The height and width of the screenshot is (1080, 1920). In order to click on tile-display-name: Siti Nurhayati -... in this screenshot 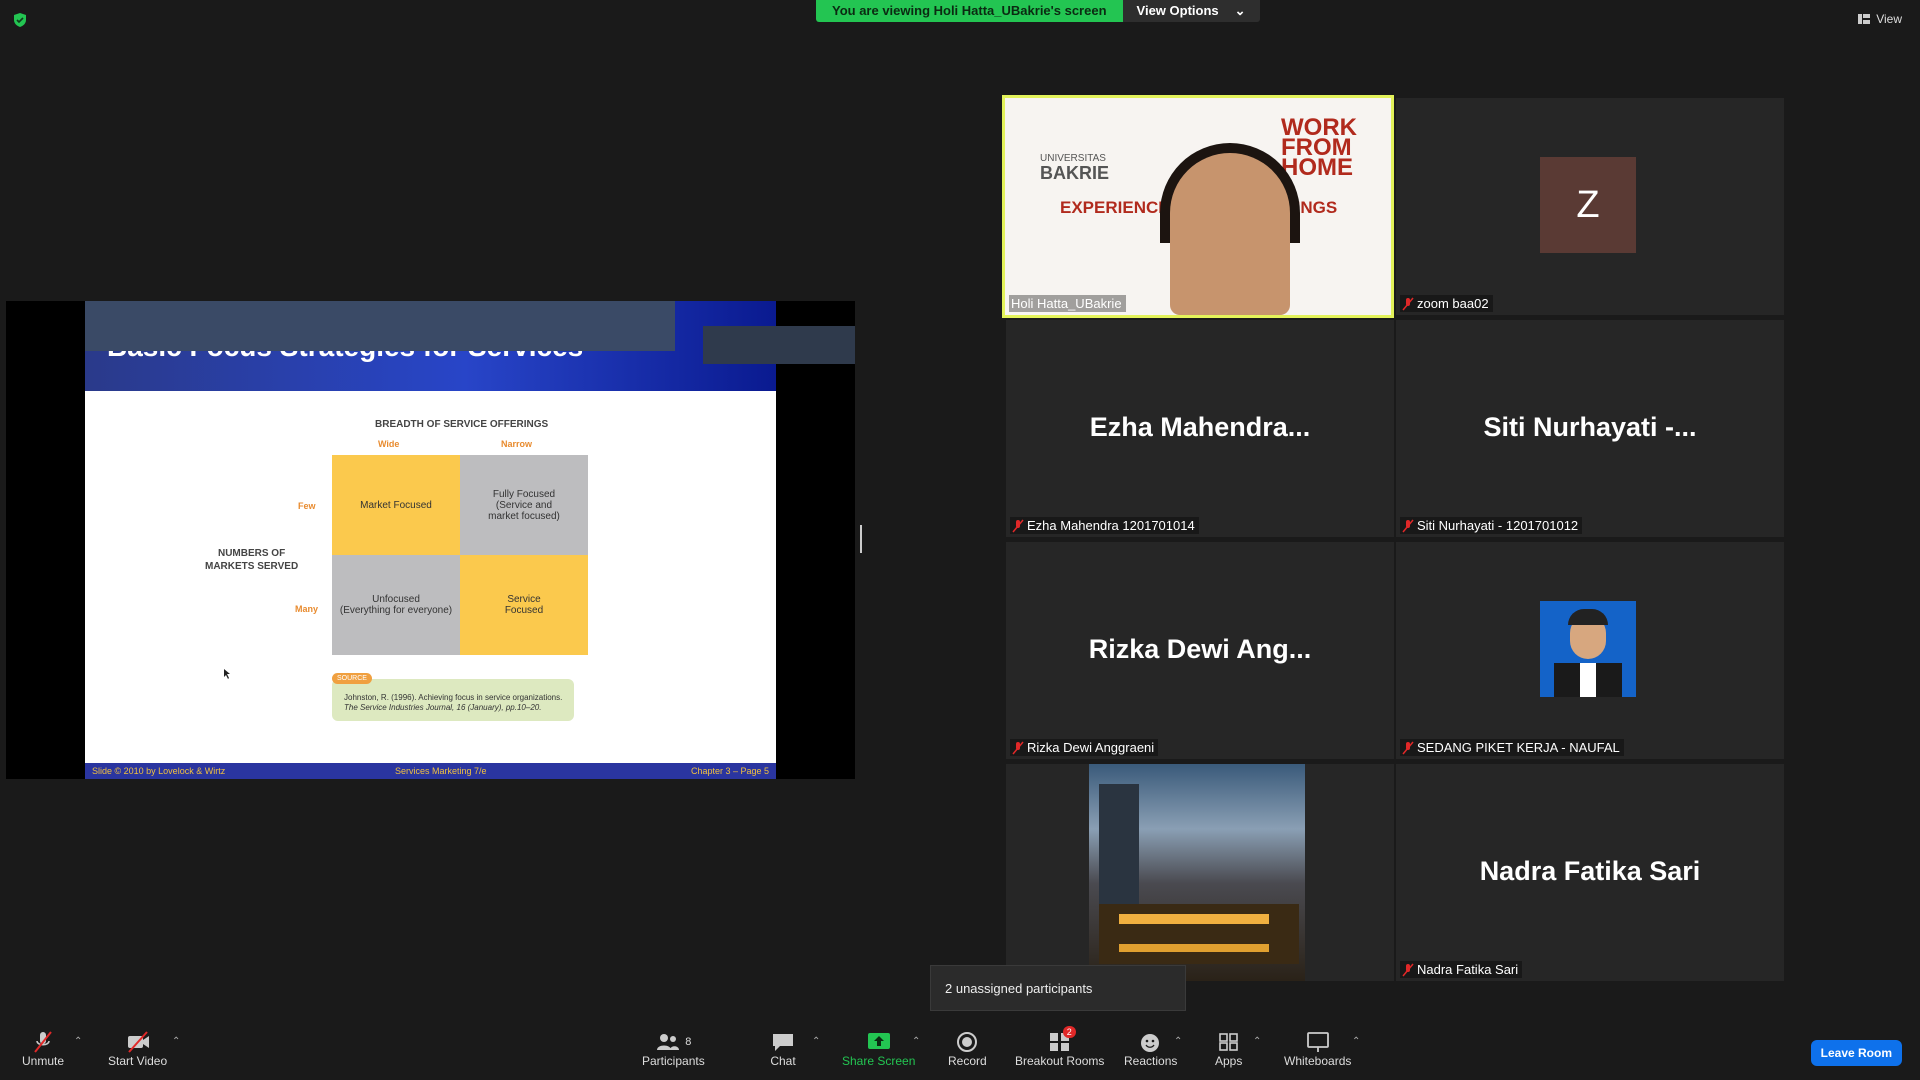, I will do `click(1590, 427)`.